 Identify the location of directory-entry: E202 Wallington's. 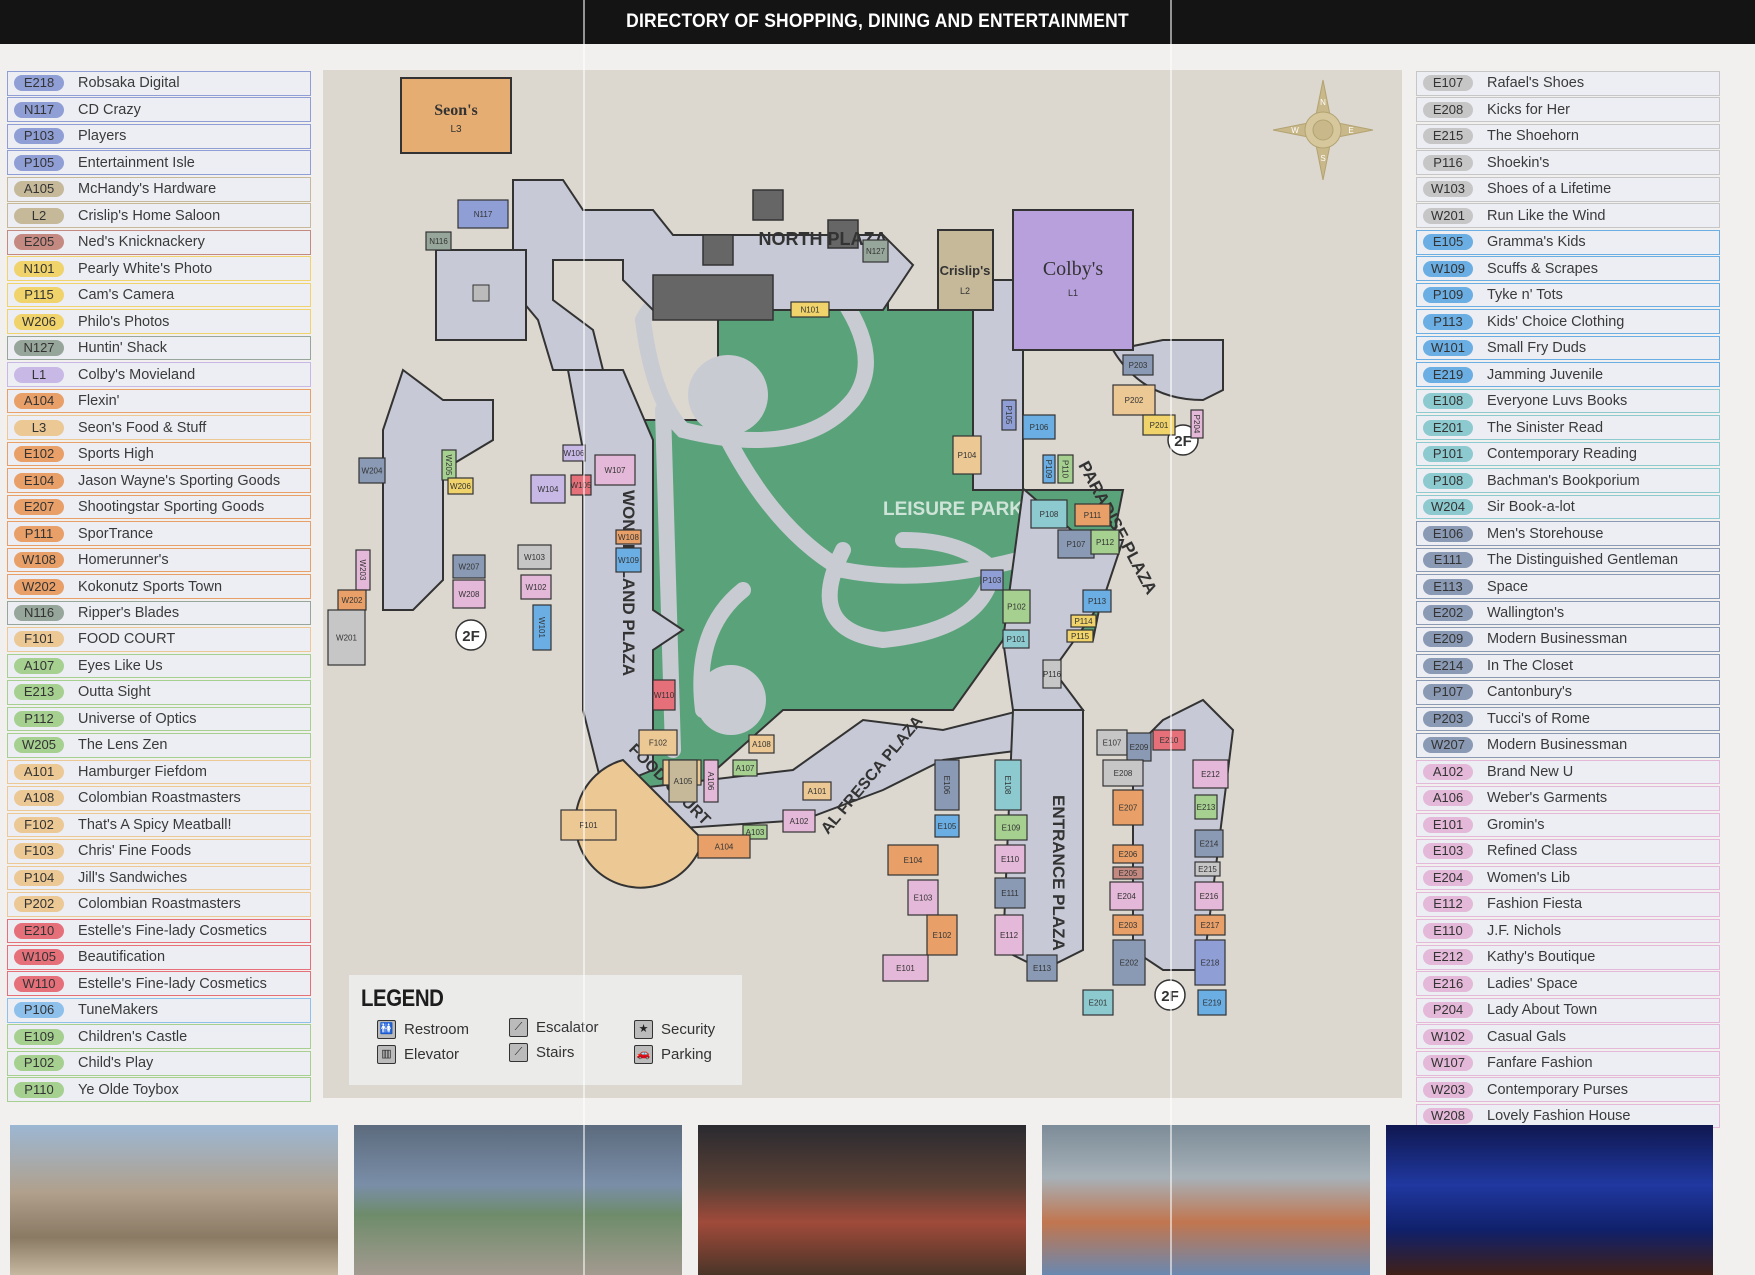
(1568, 613).